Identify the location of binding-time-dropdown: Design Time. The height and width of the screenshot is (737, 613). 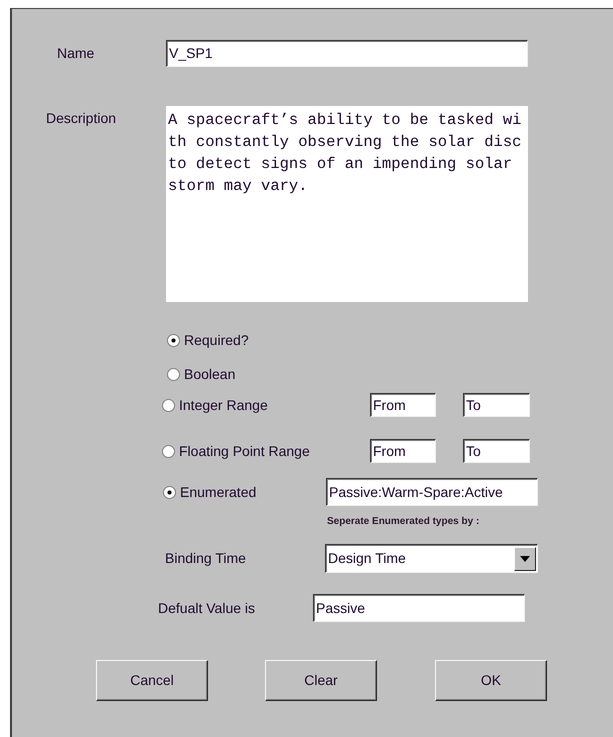
(431, 558).